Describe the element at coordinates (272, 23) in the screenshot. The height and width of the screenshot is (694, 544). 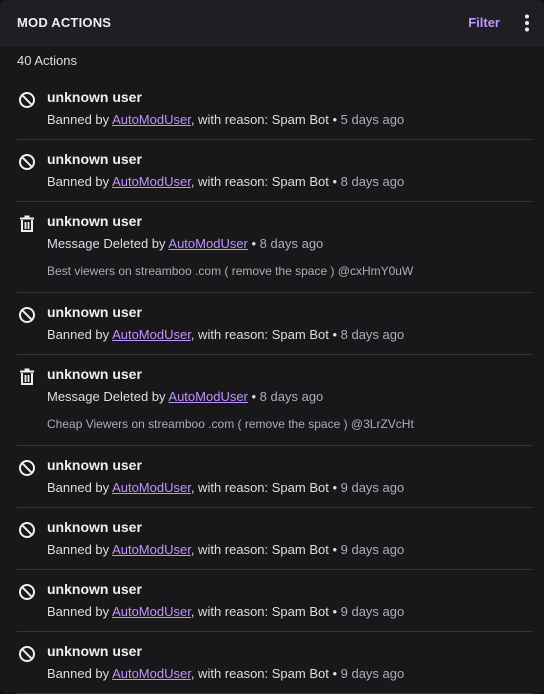
I see `panel-header: MOD ACTIONS Filter` at that location.